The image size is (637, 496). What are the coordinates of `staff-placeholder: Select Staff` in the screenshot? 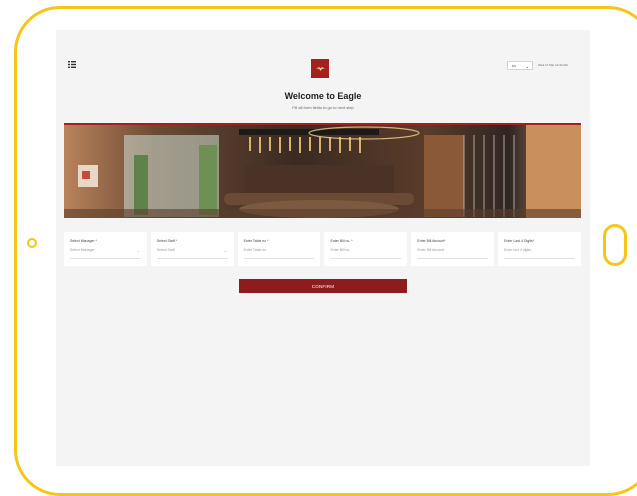 It's located at (165, 250).